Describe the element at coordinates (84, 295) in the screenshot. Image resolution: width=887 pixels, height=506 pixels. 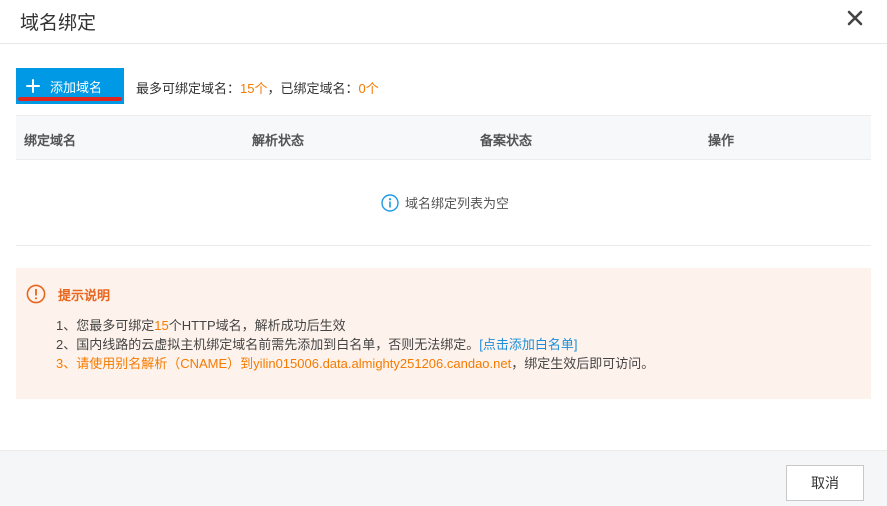
I see `notice-title: 提示说明` at that location.